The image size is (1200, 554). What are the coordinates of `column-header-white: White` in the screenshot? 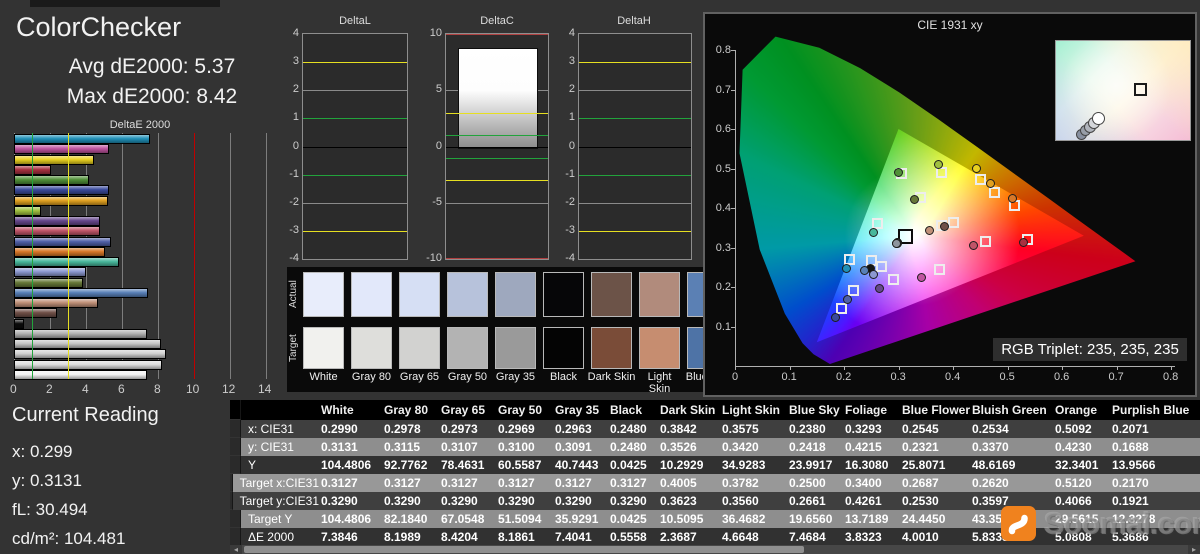 It's located at (350, 410).